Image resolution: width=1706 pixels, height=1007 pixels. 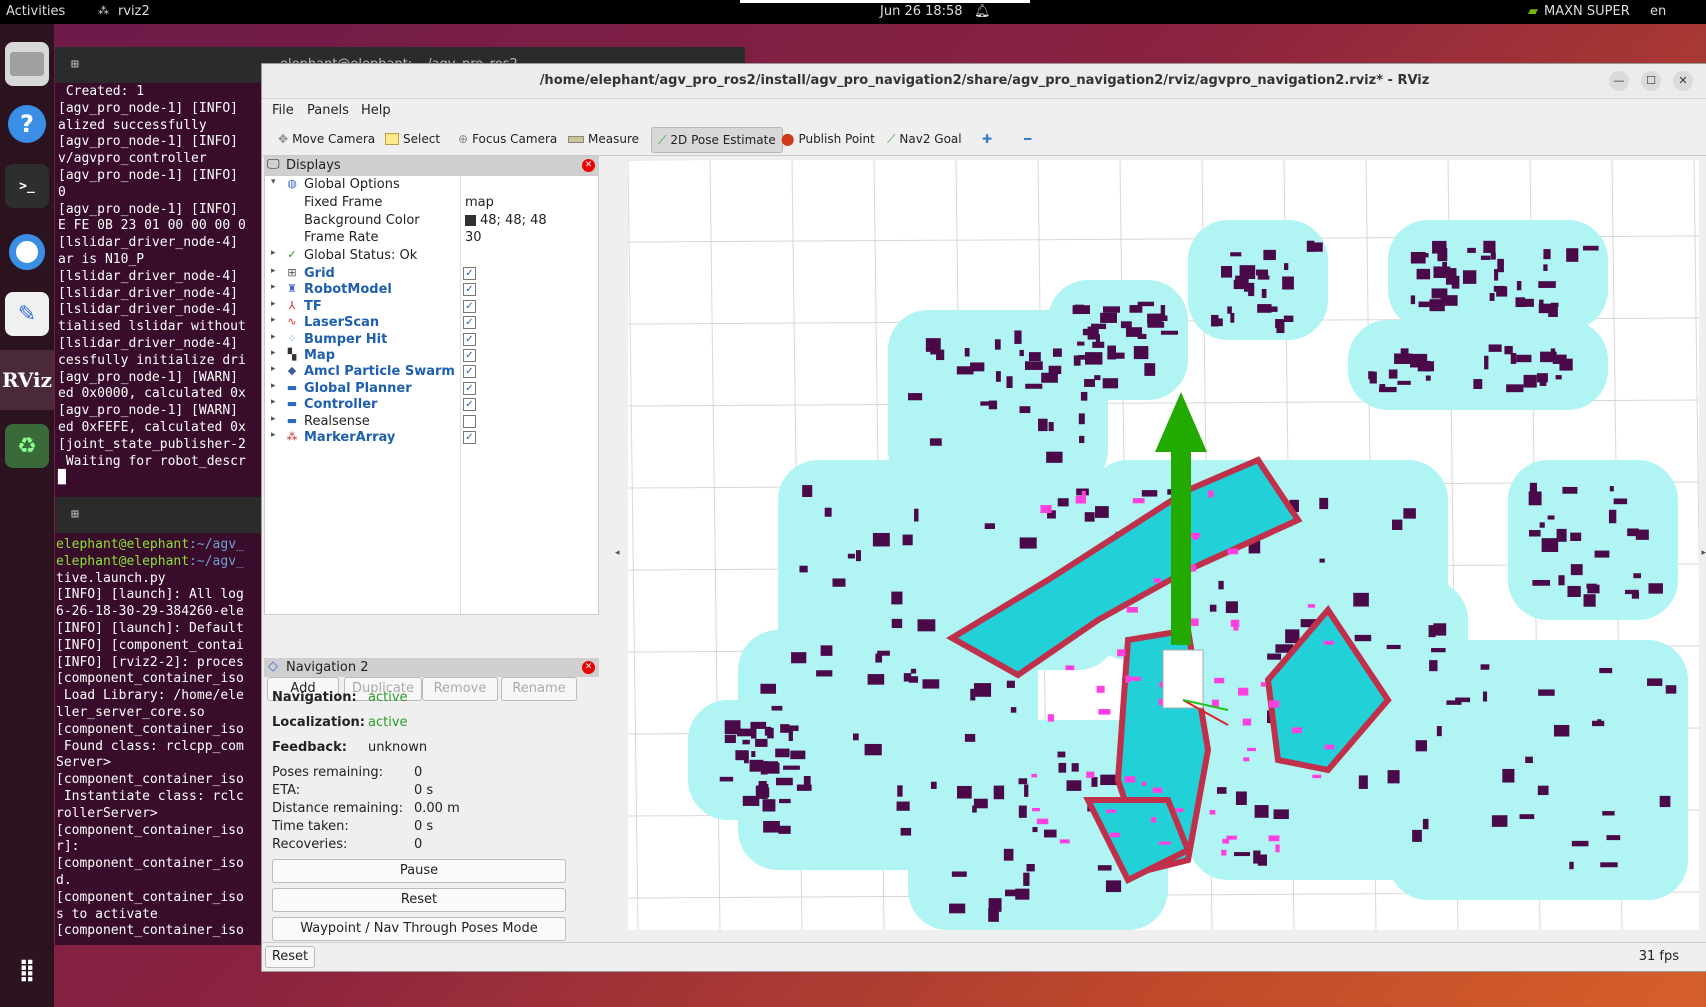 I want to click on new-tab-icon: ⊞, so click(x=75, y=64).